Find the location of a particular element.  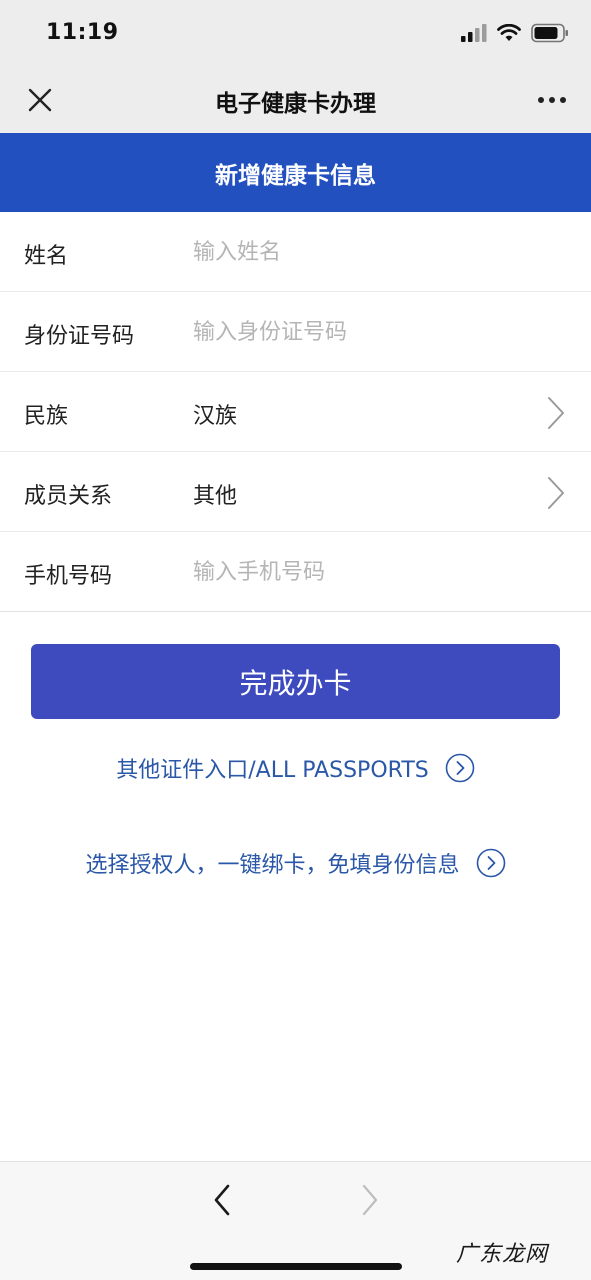

section-banner: 新增健康卡信息 is located at coordinates (295, 172).